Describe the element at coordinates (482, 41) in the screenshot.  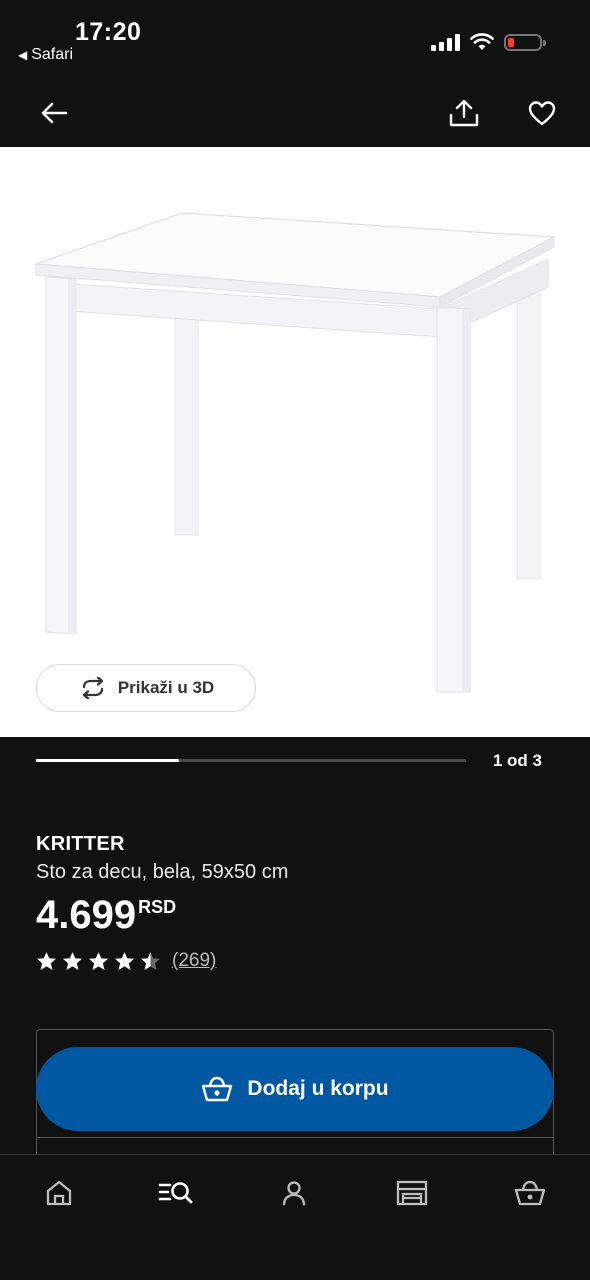
I see `wifi-icon` at that location.